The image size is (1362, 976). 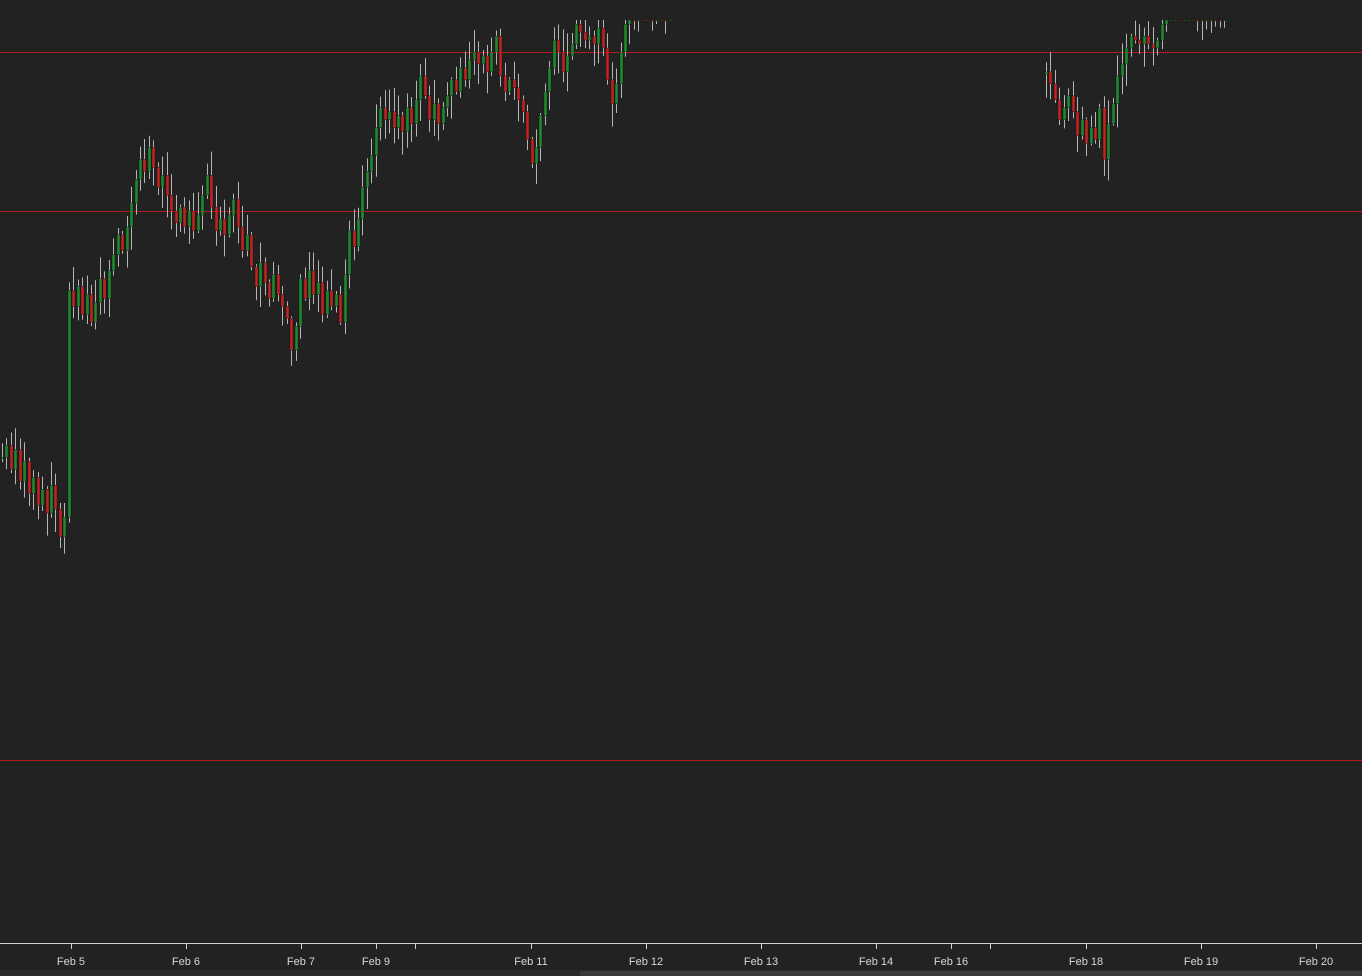 What do you see at coordinates (186, 962) in the screenshot?
I see `x-tick-label: Feb 6` at bounding box center [186, 962].